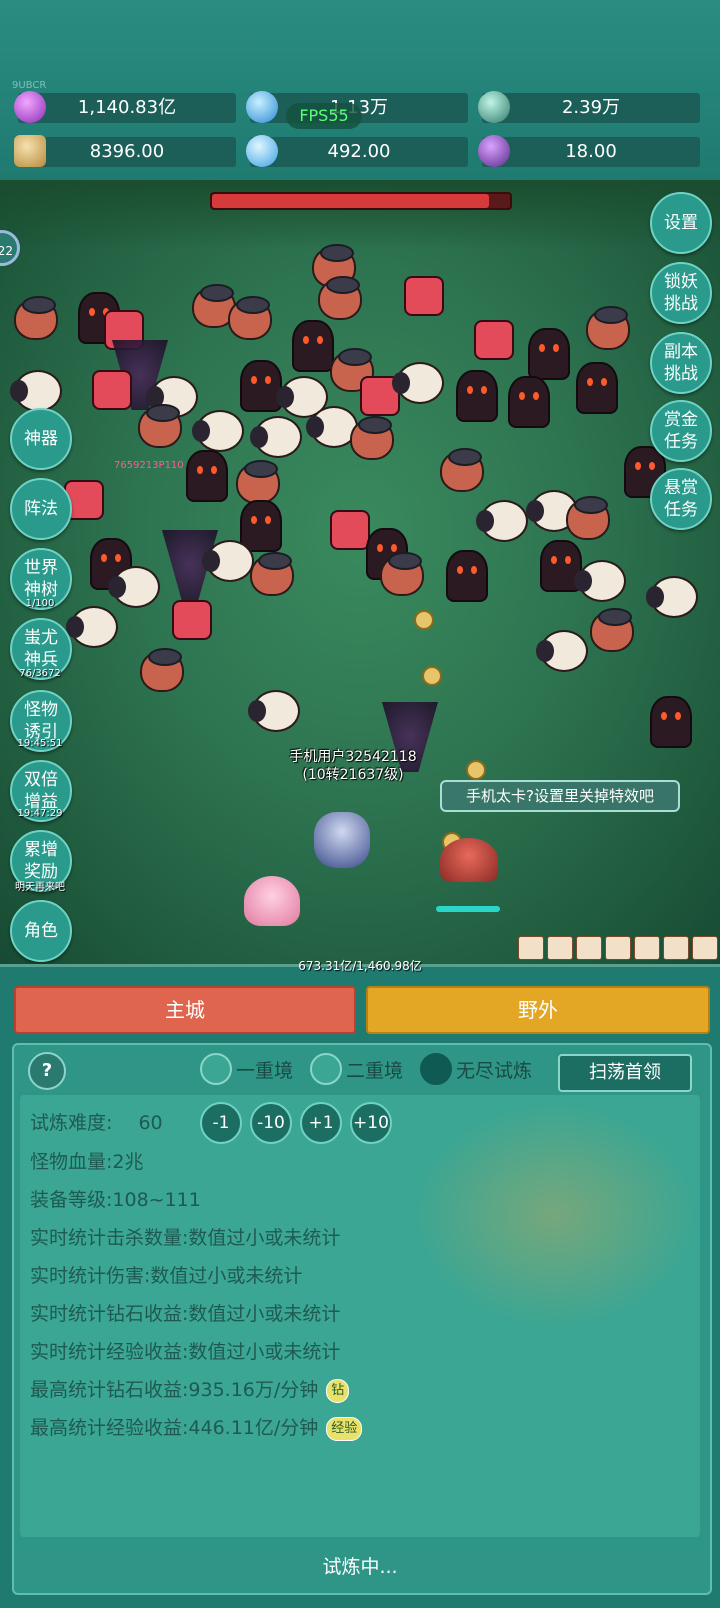  I want to click on reward-label: 悬赏 任务, so click(681, 499).